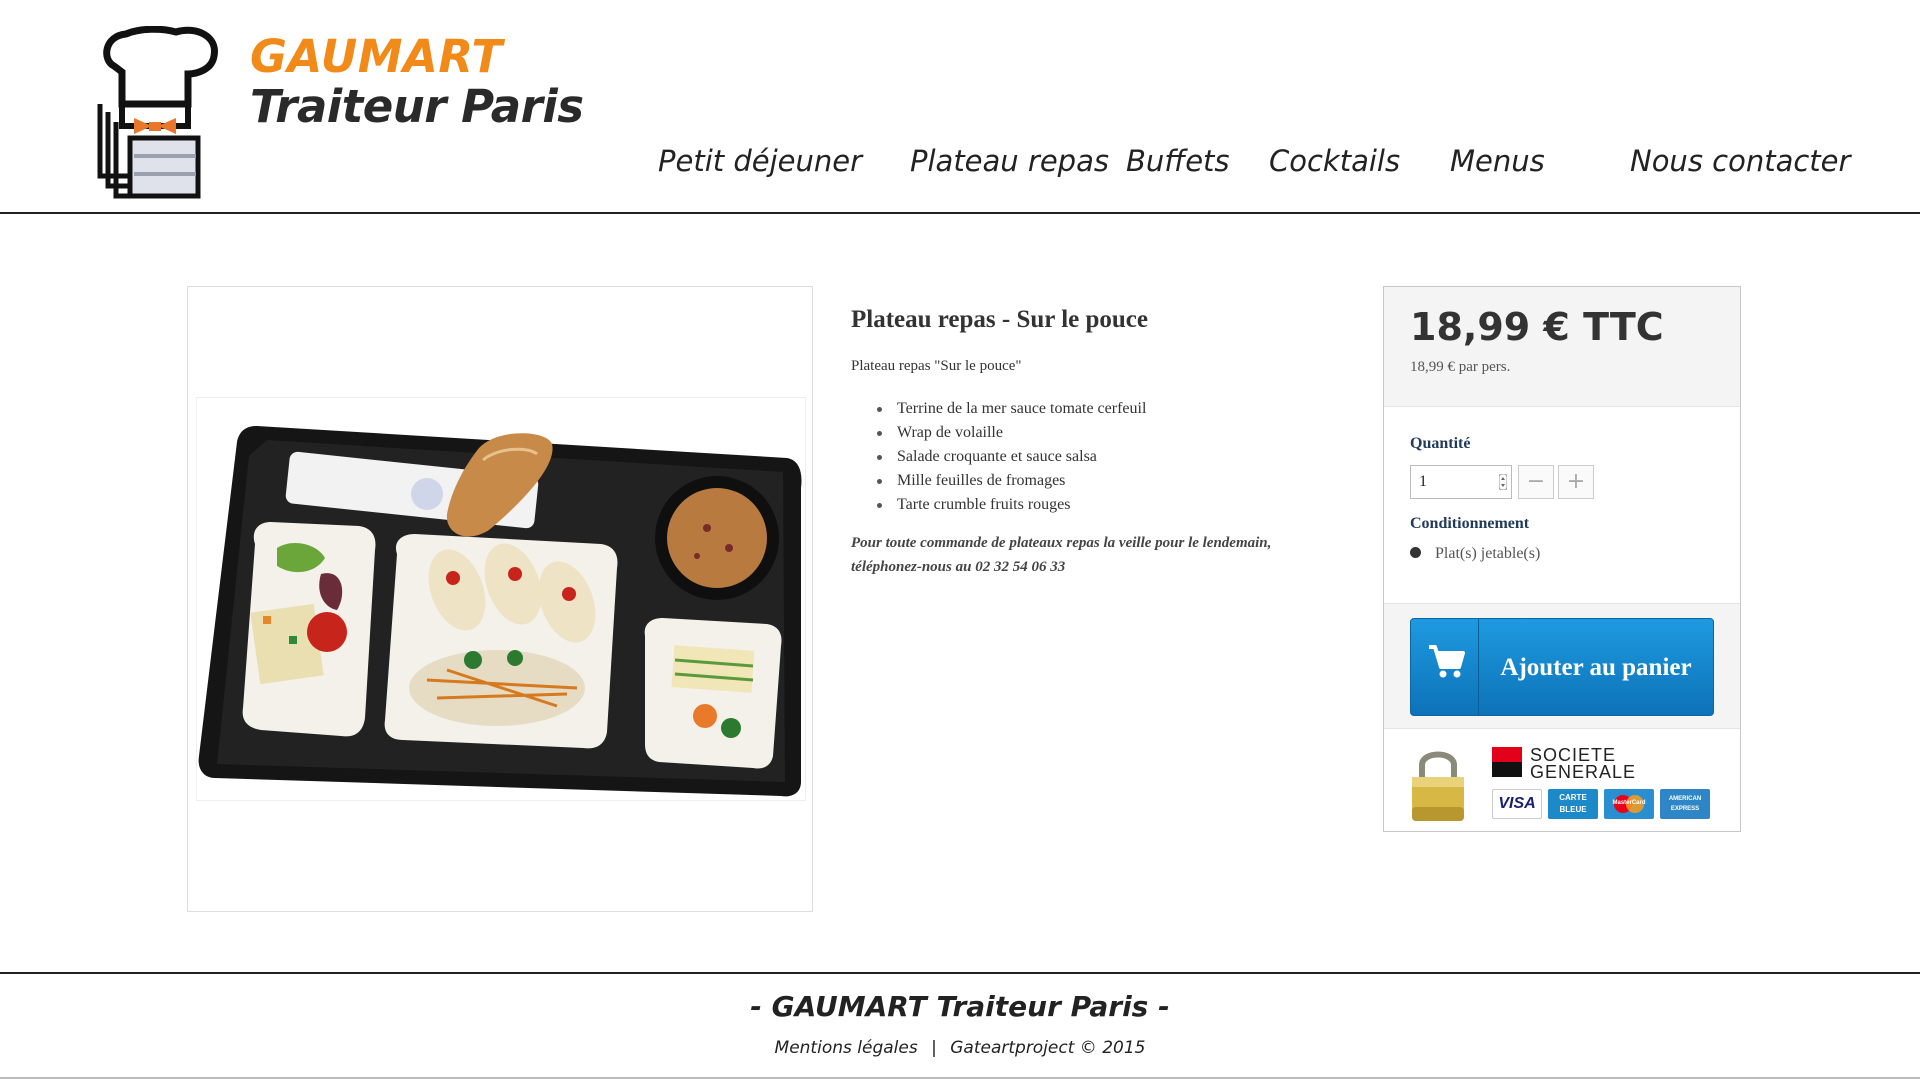  I want to click on nav-buffets: Buffets, so click(1178, 161).